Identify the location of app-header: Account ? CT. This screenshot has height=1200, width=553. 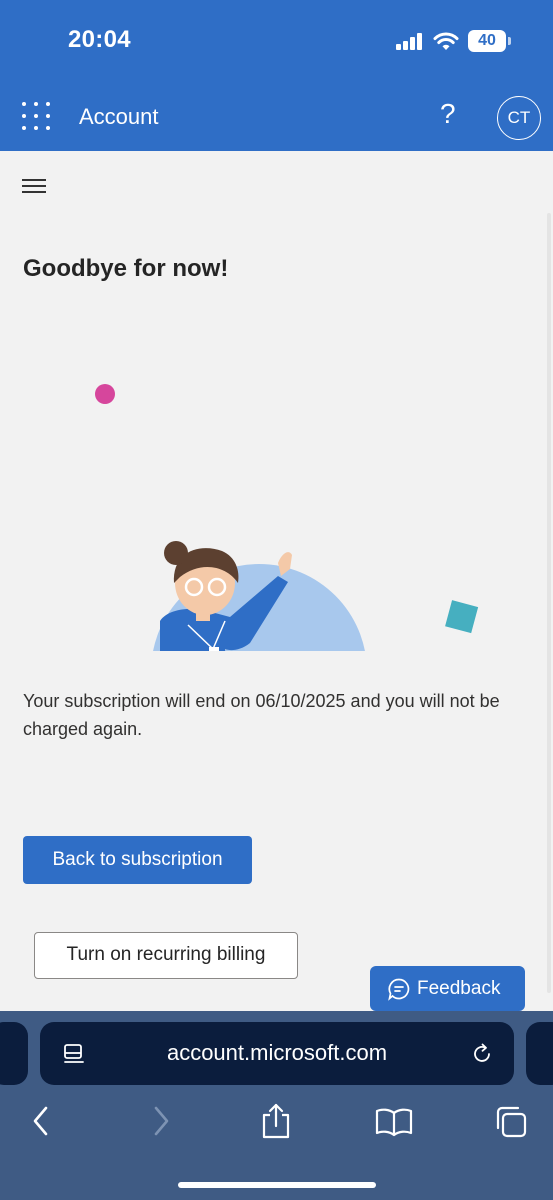
(276, 117).